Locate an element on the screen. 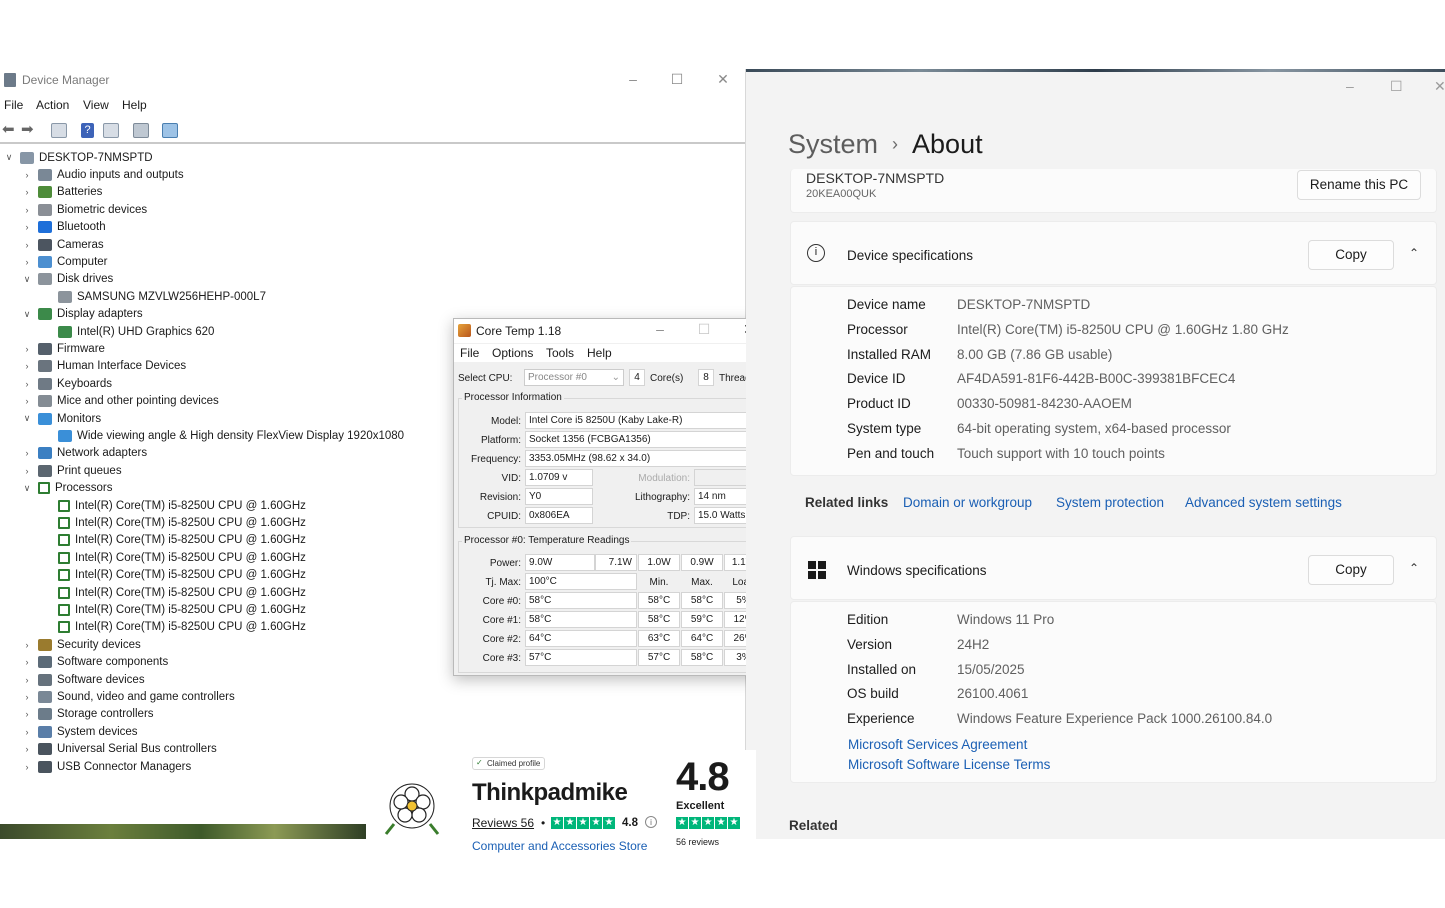  category-item: › Software devices is located at coordinates (83, 679).